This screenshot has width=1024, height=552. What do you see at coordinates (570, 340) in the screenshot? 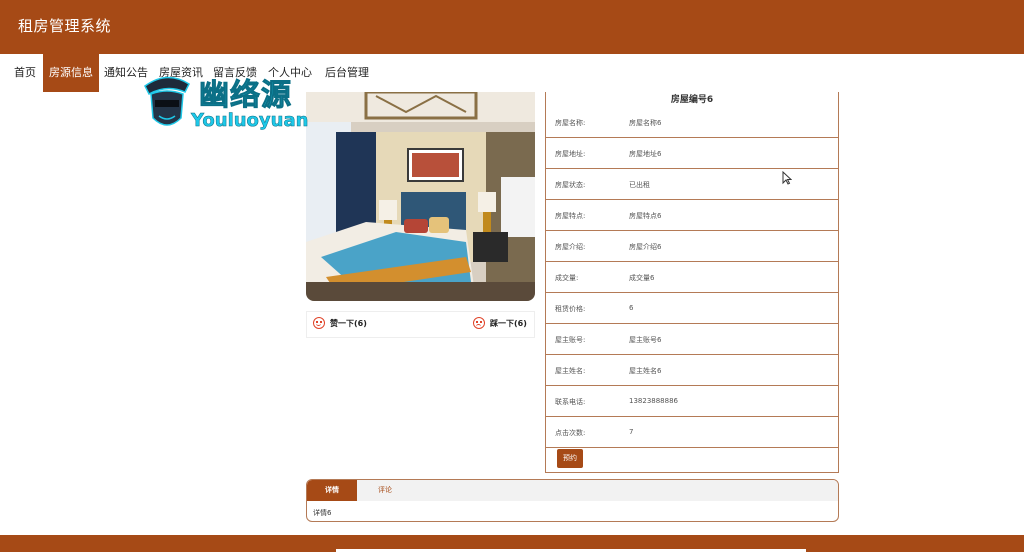
I see `info-label: 屋主账号:` at bounding box center [570, 340].